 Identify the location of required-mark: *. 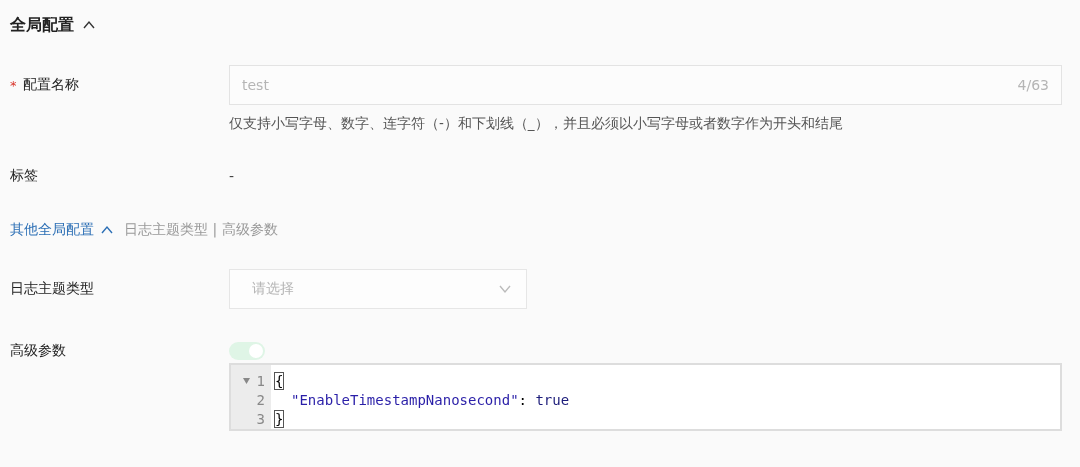
(13, 85).